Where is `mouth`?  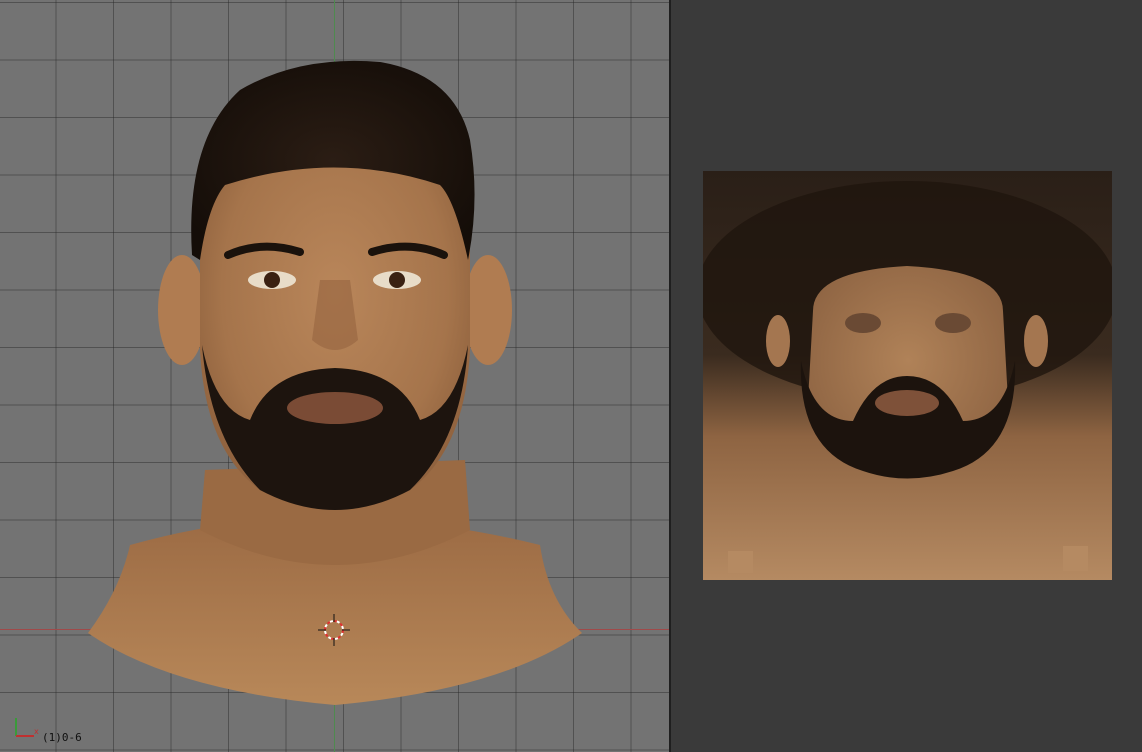 mouth is located at coordinates (335, 408).